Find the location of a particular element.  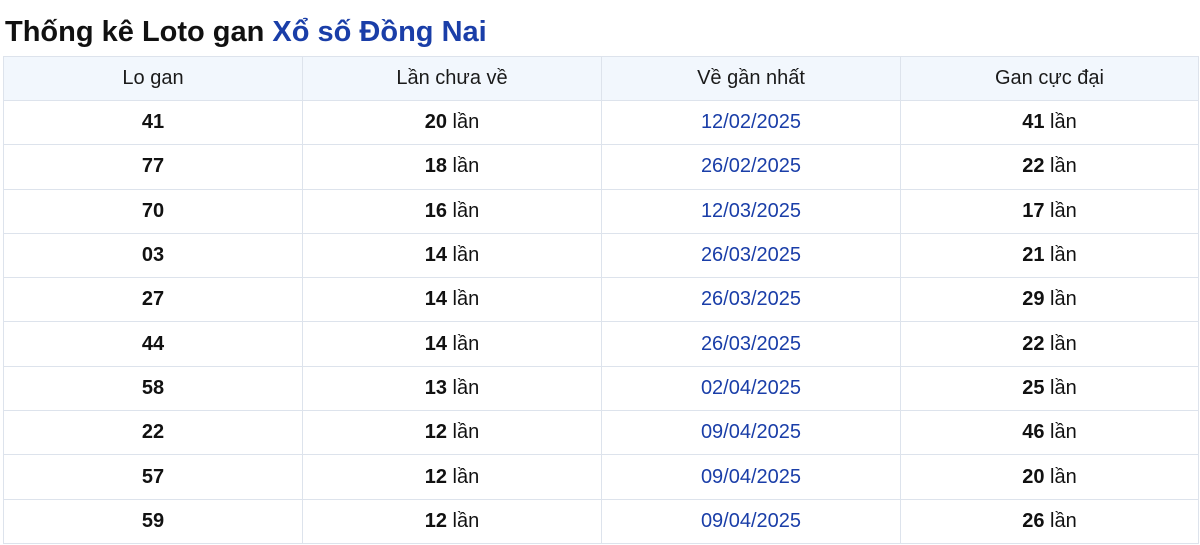

lo-number: 77 is located at coordinates (153, 166).